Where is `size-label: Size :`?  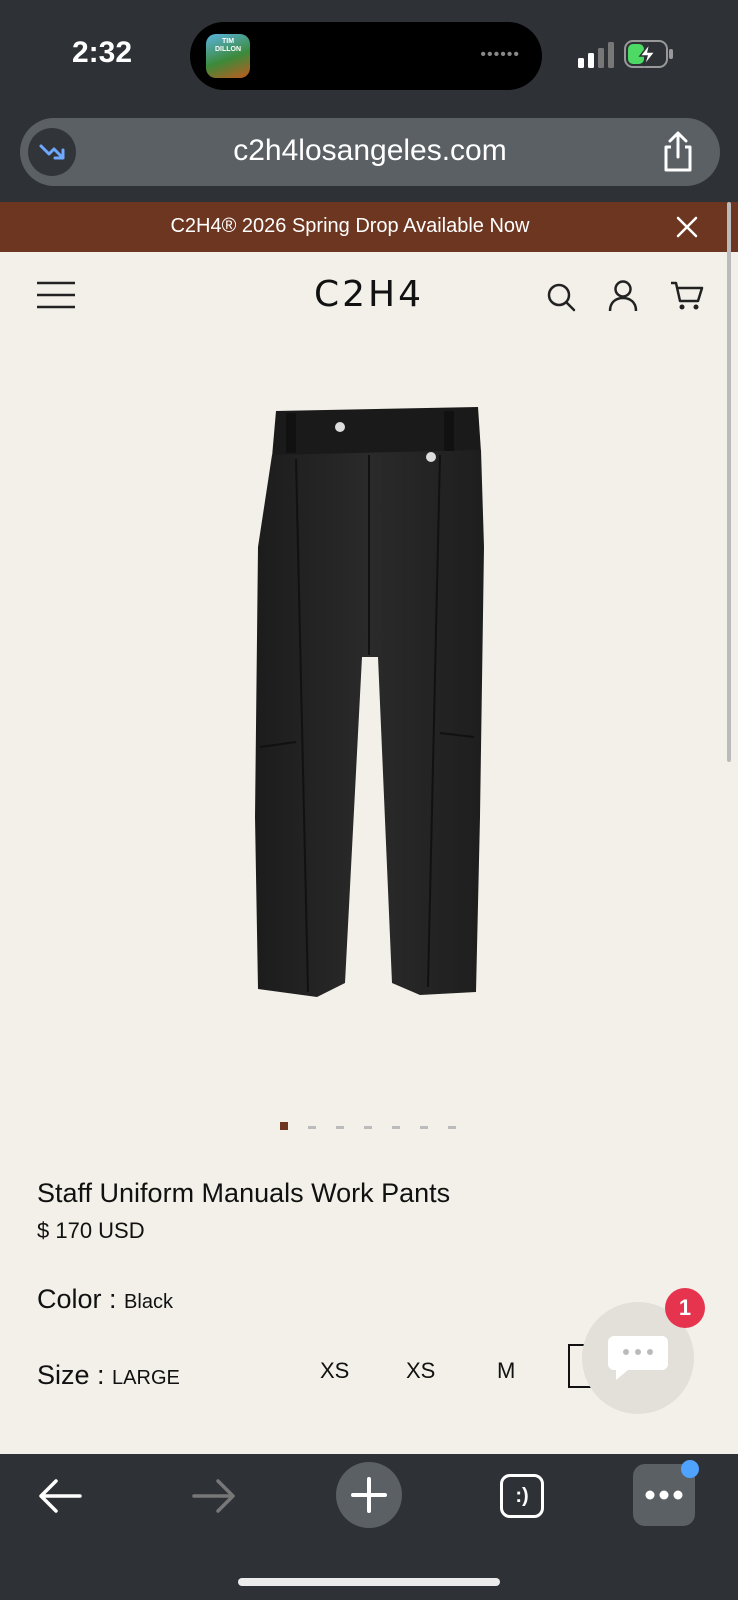 size-label: Size : is located at coordinates (75, 1375).